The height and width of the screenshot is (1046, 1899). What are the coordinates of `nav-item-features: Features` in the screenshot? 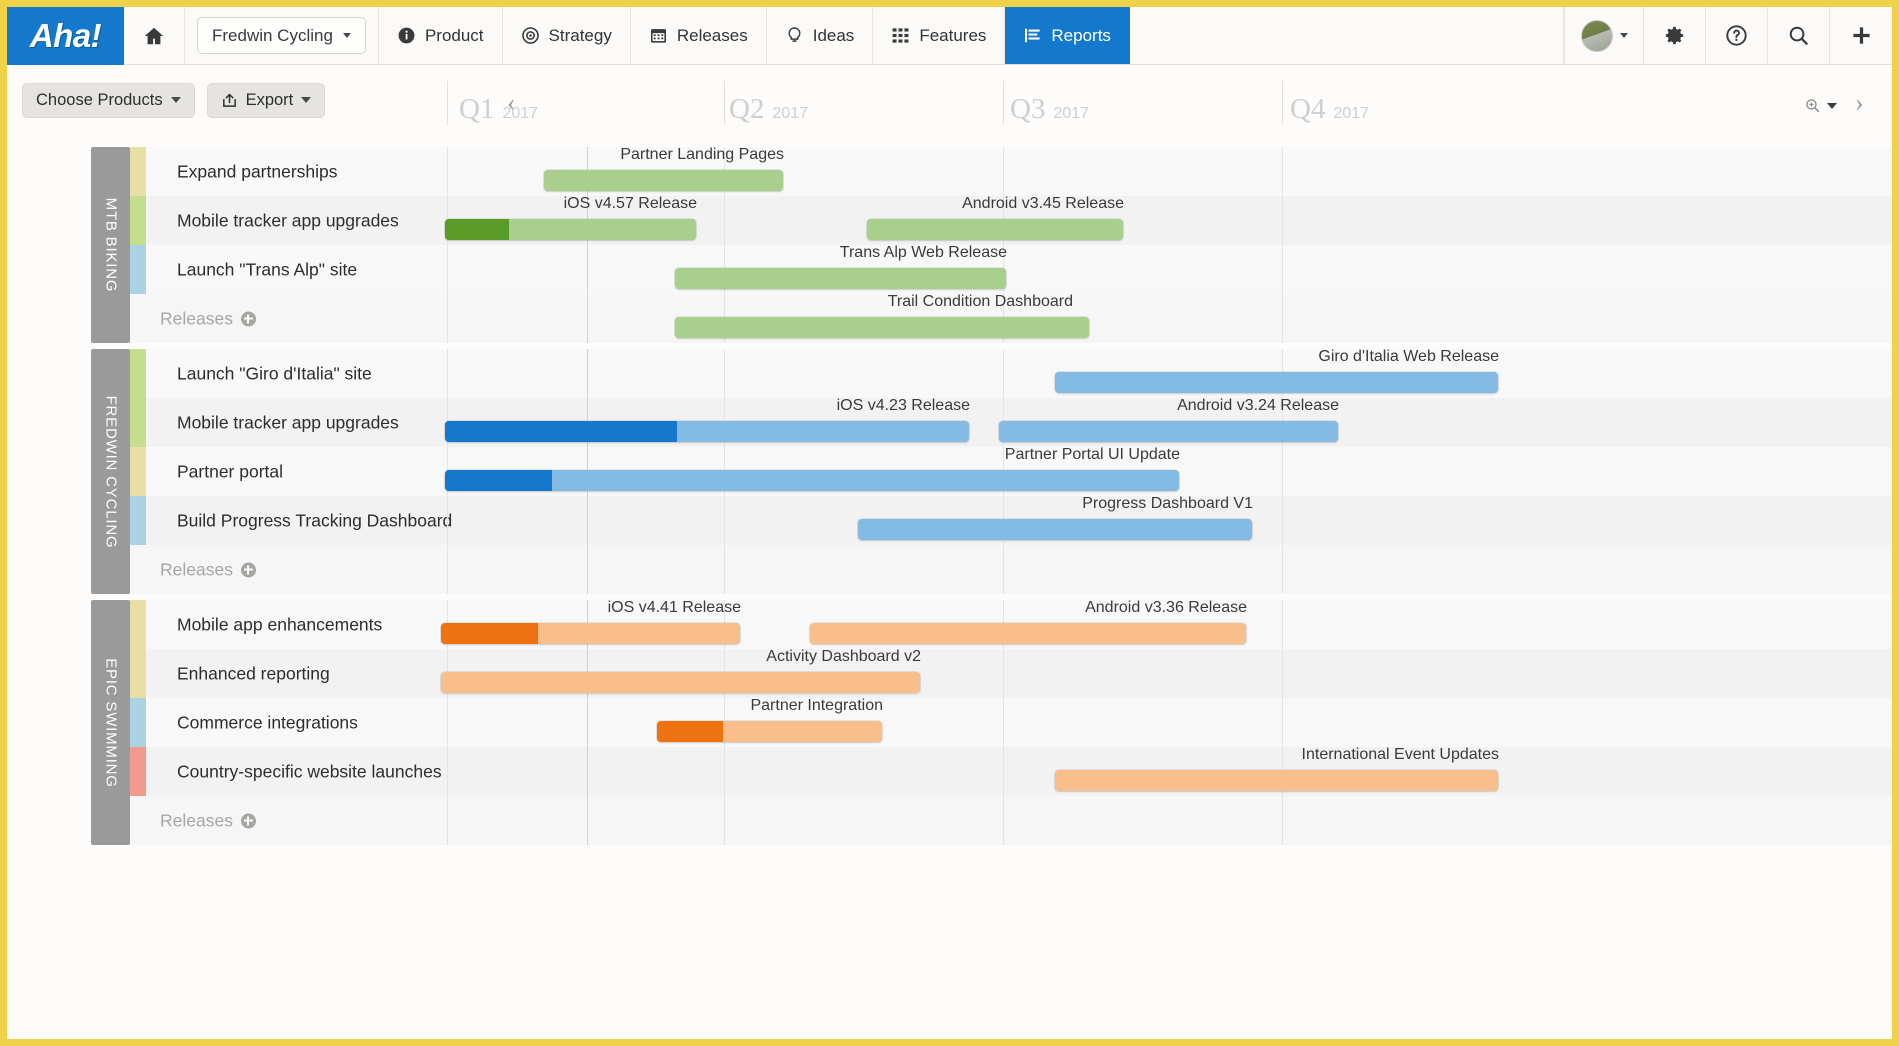 It's located at (939, 35).